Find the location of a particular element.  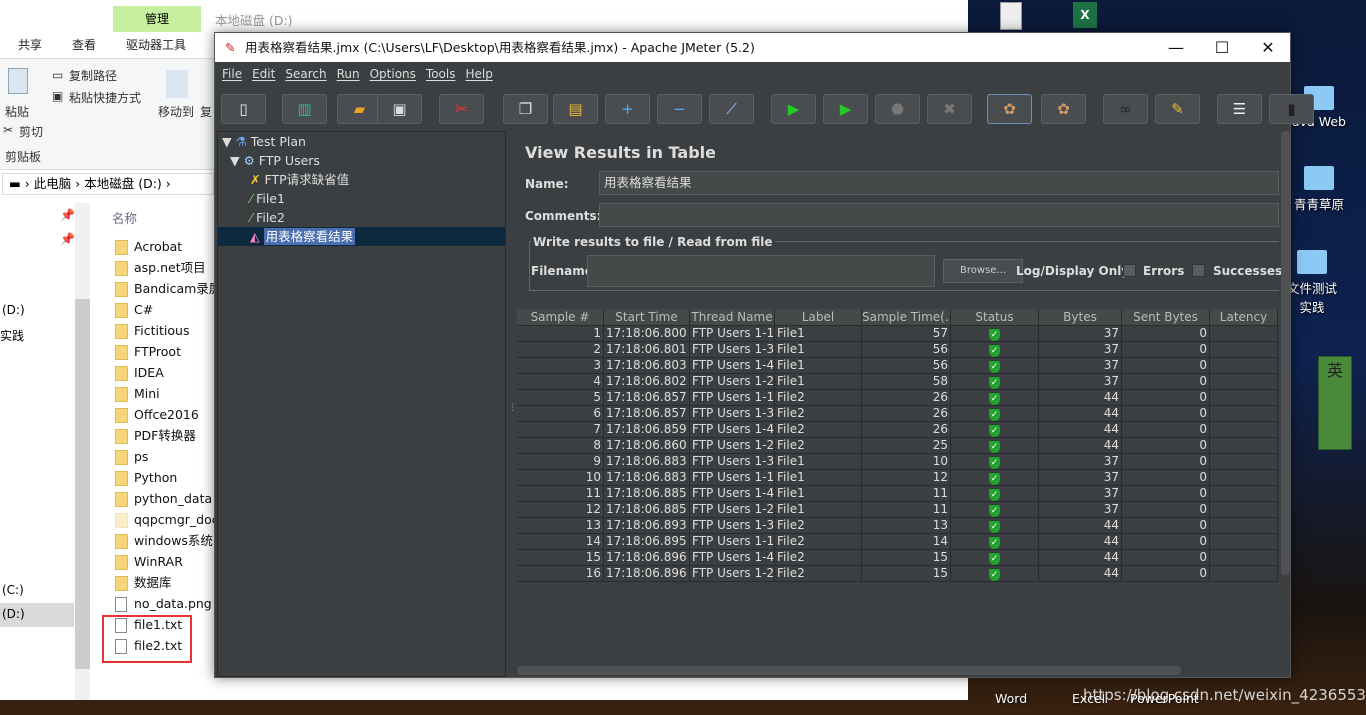

horizontal-scrollbar is located at coordinates (849, 670).